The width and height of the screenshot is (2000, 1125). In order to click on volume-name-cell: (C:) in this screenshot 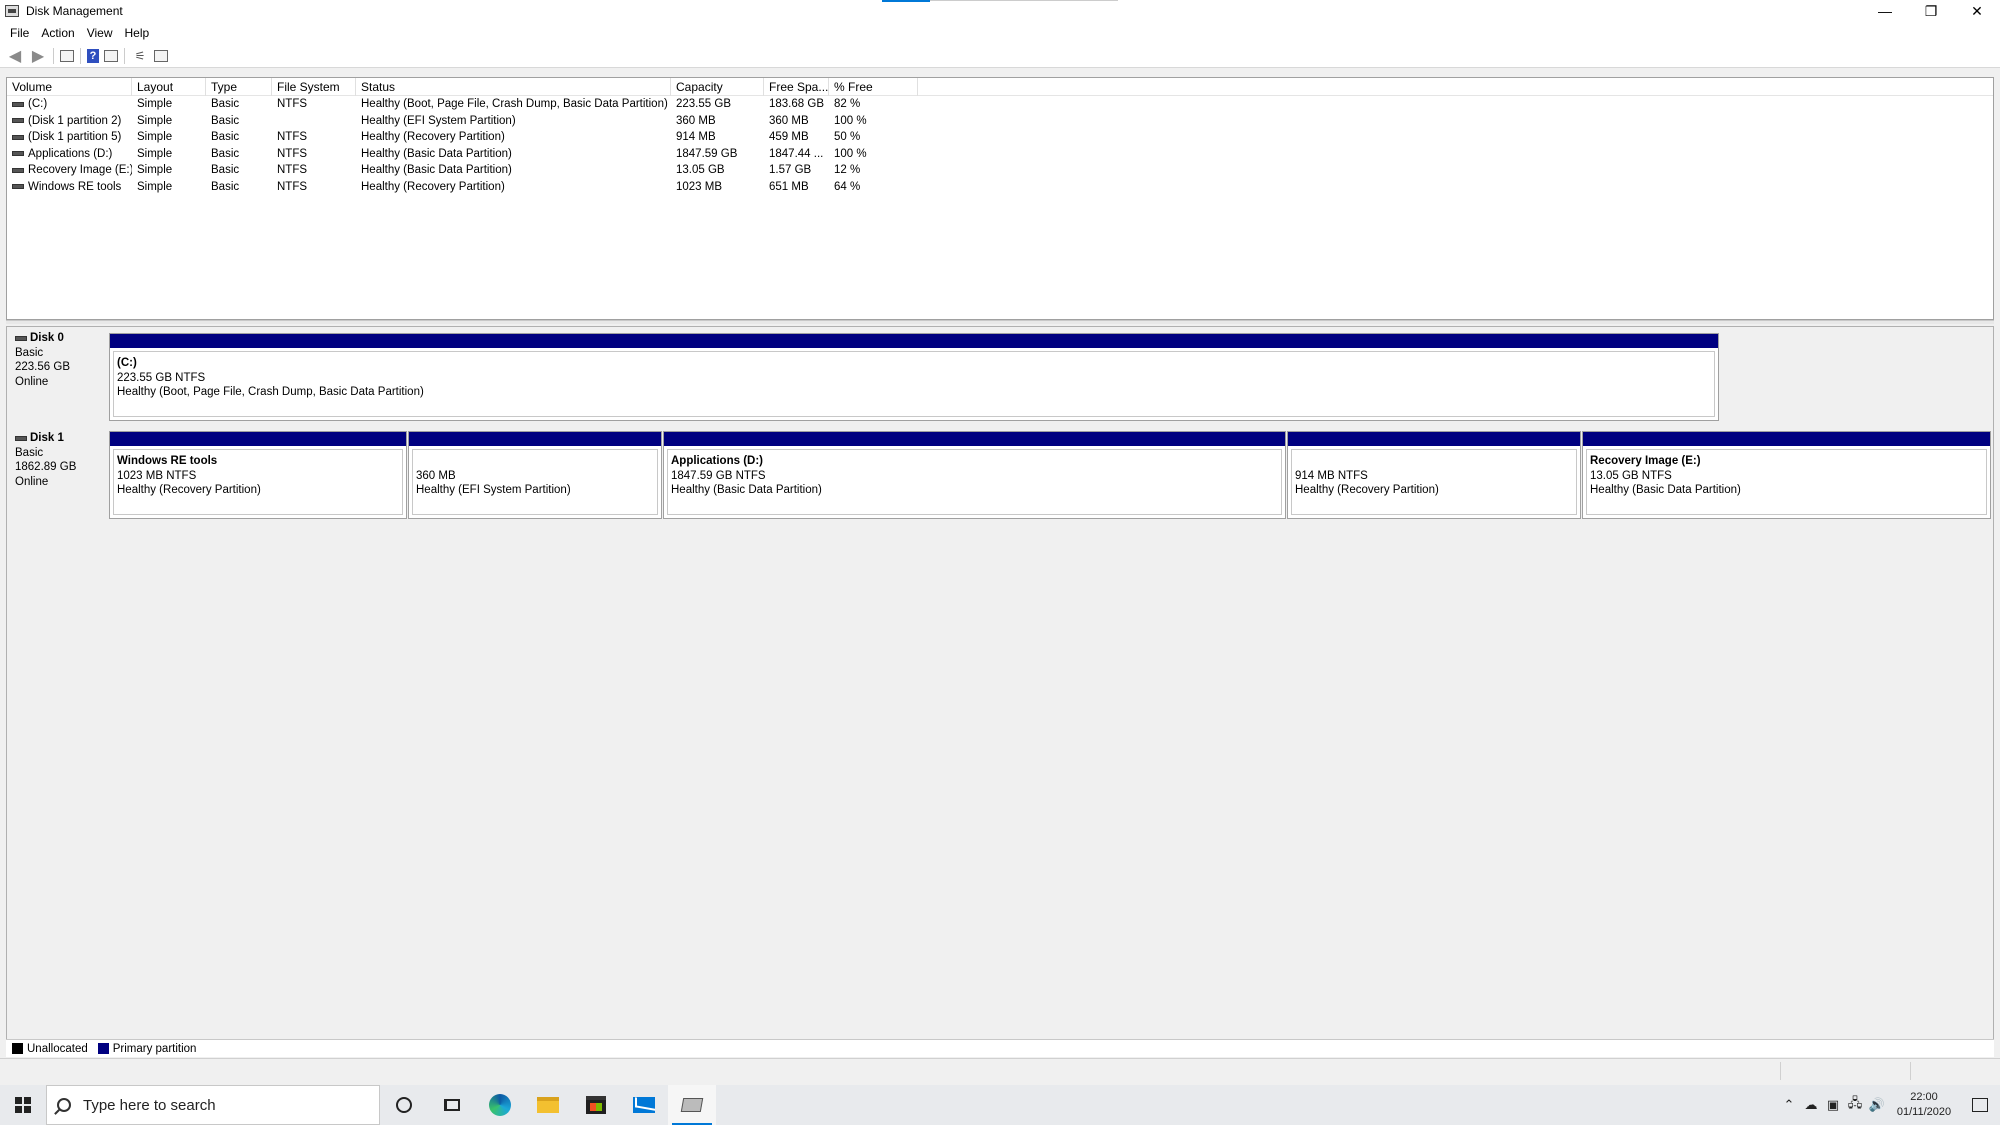, I will do `click(69, 104)`.